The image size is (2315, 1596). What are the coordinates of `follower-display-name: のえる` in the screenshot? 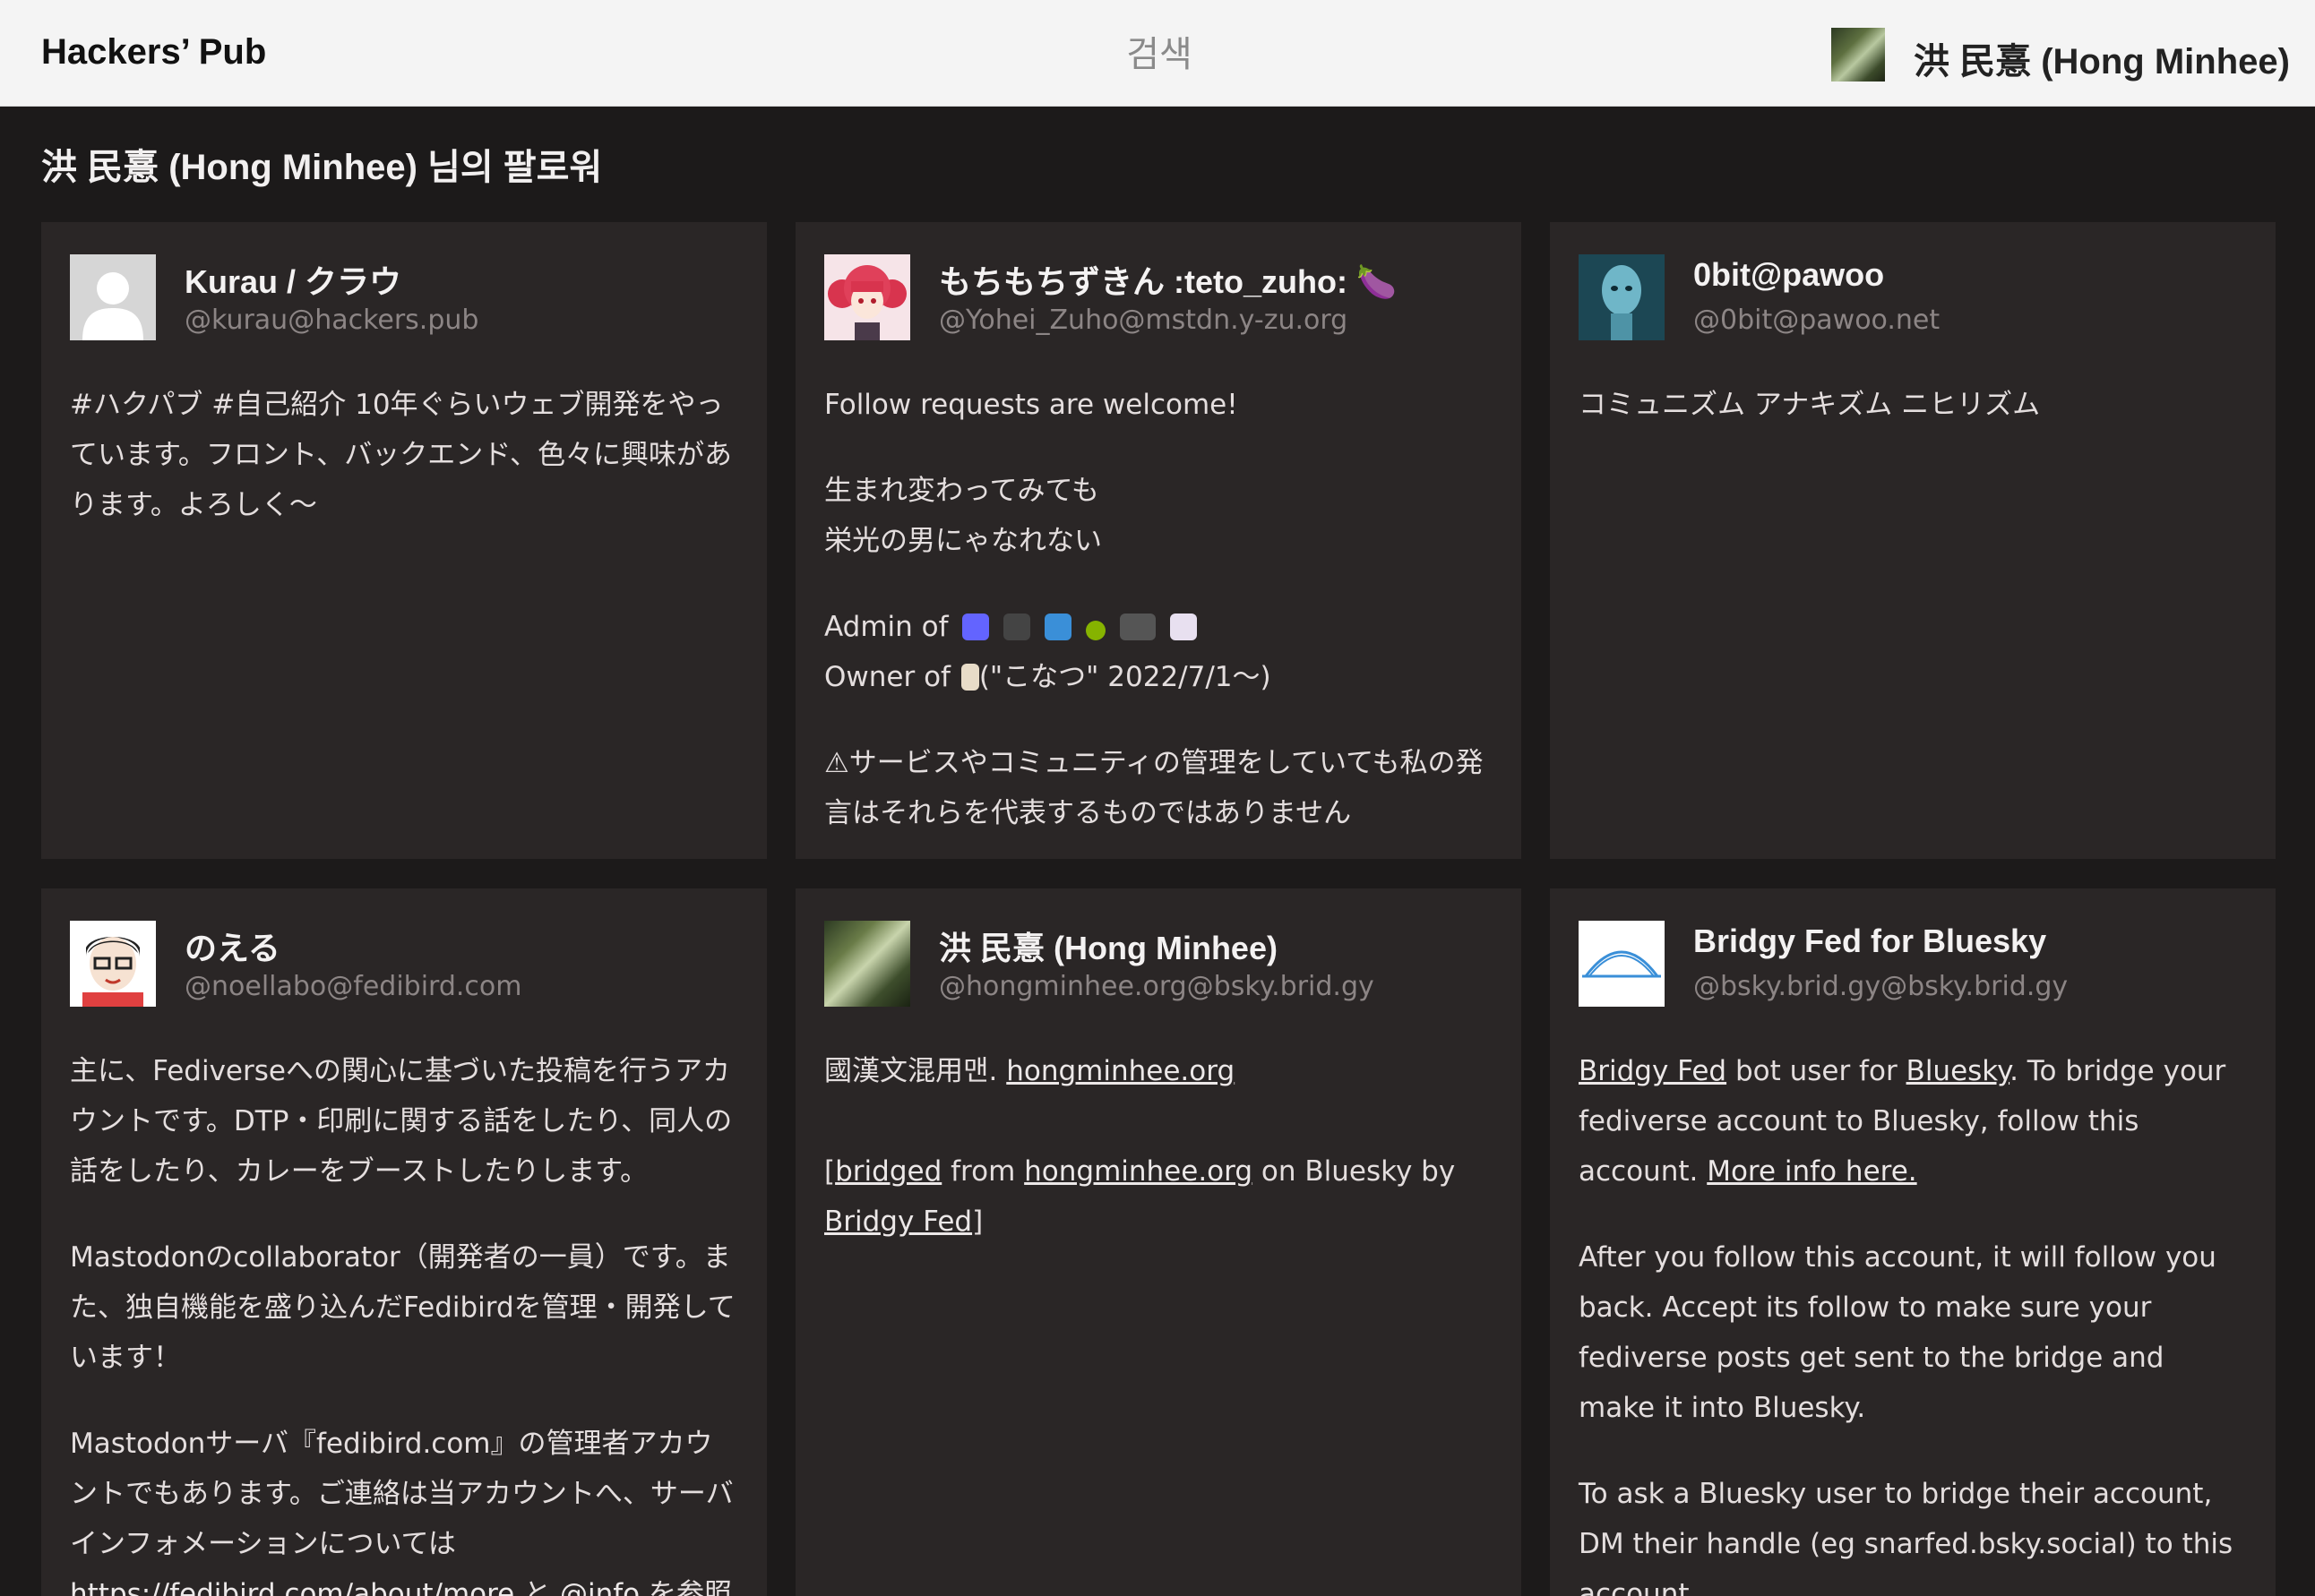 It's located at (232, 945).